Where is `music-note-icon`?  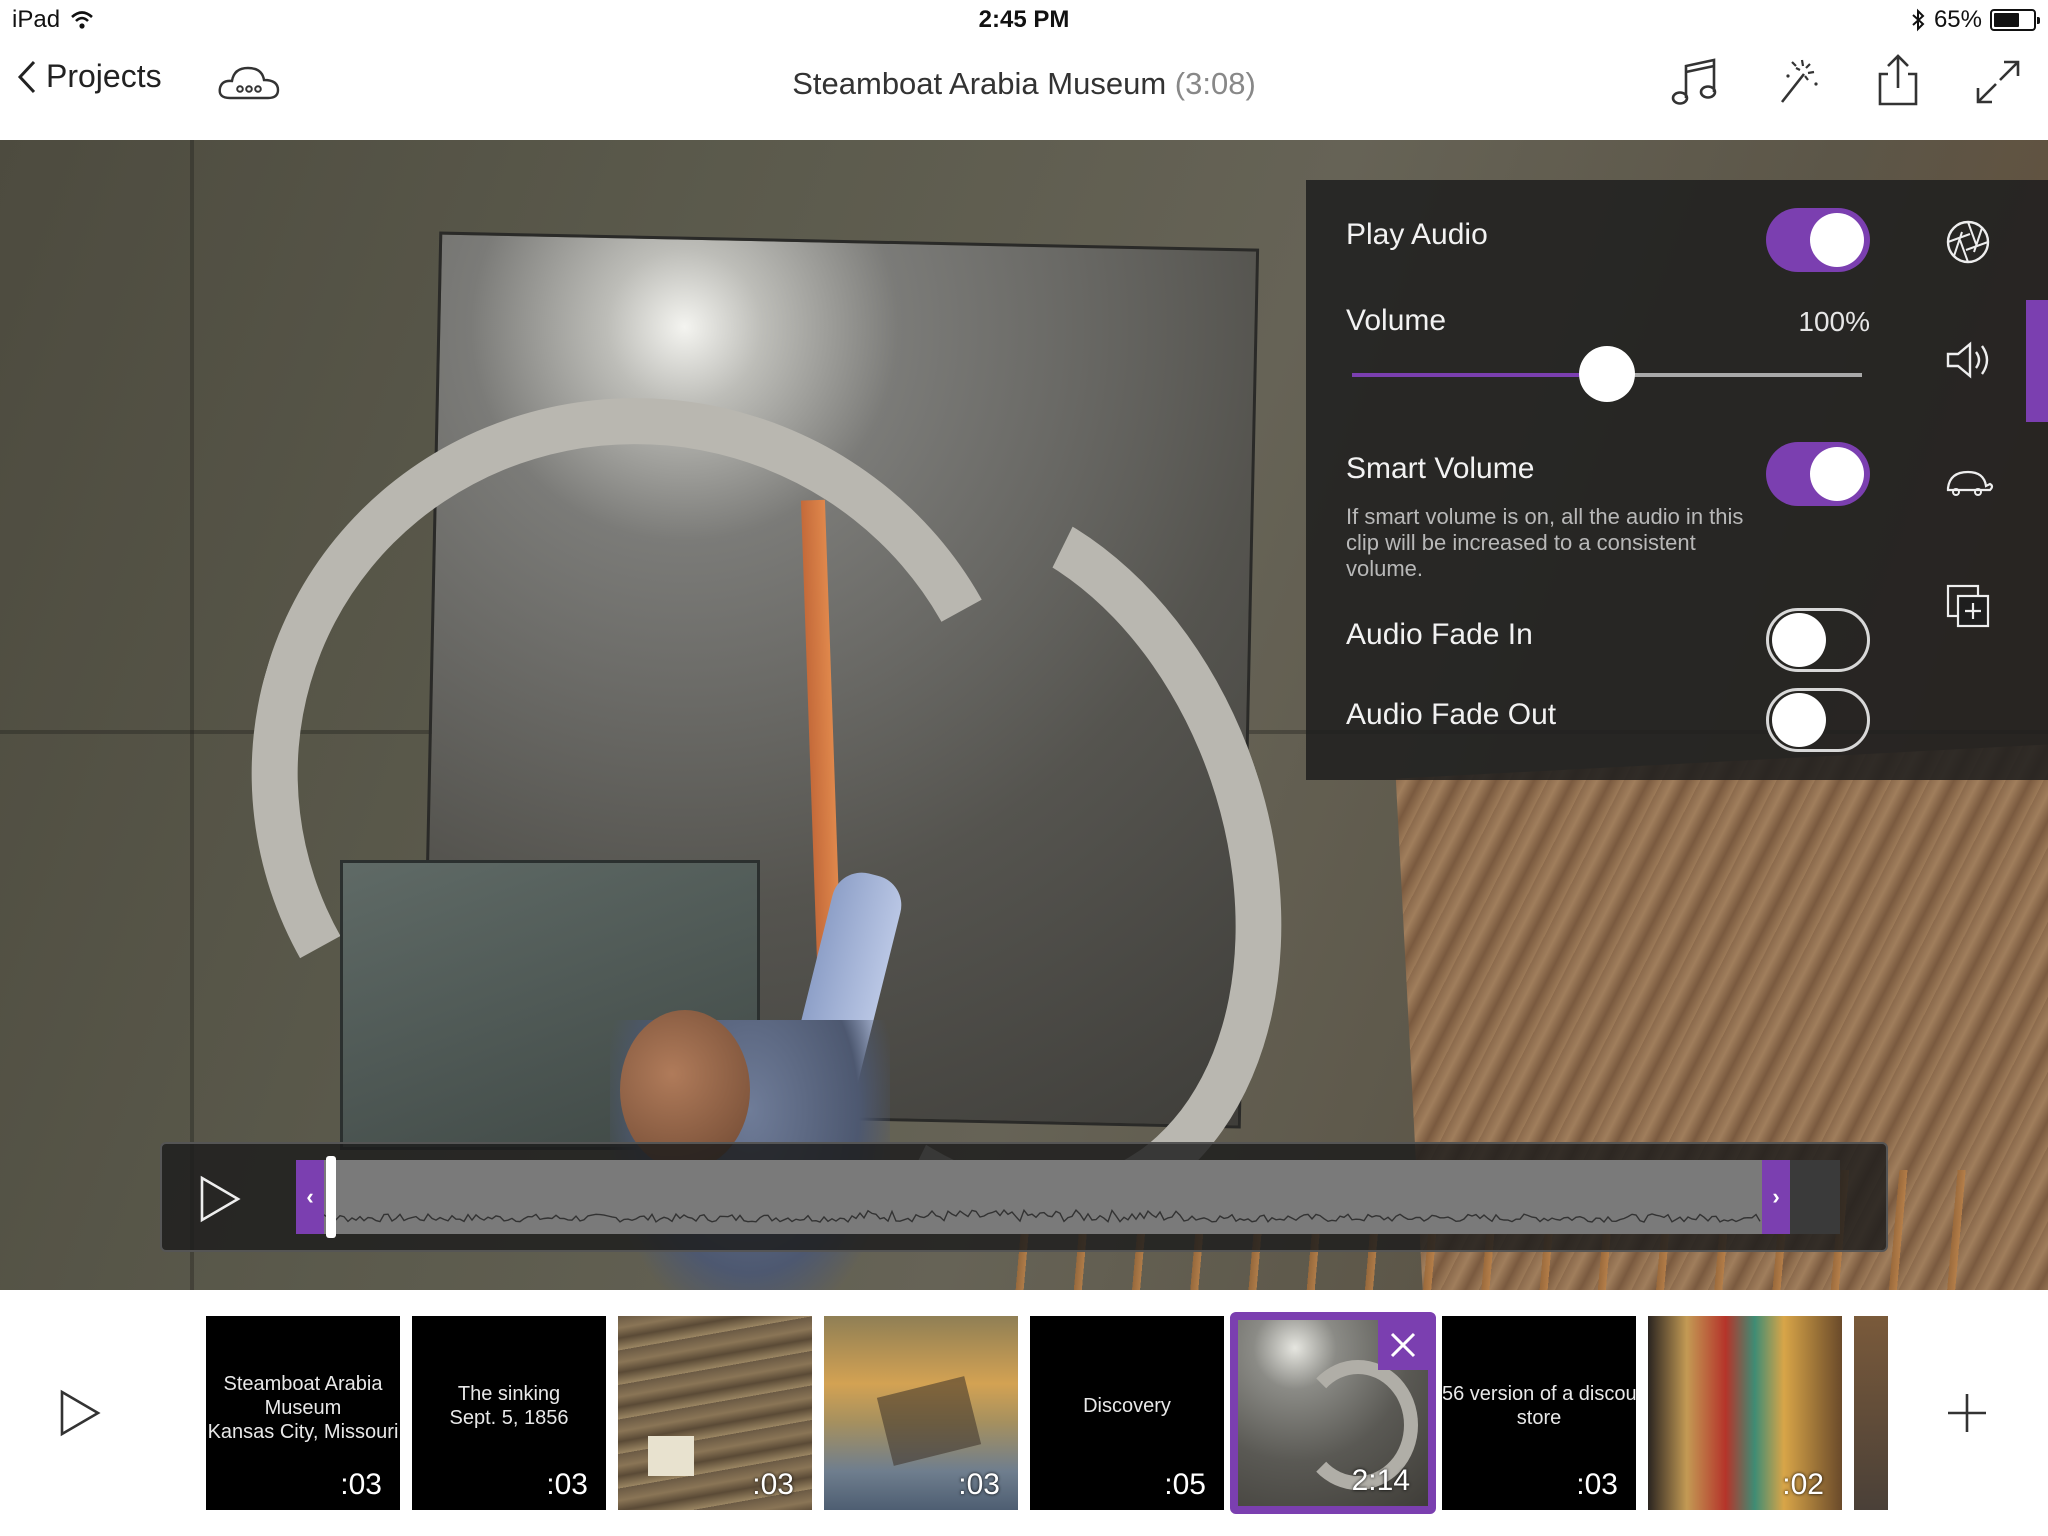
music-note-icon is located at coordinates (1696, 82).